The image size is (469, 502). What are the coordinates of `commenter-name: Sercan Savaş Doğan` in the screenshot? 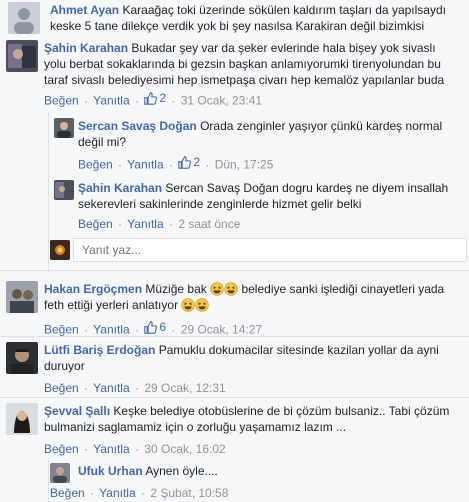 It's located at (137, 126).